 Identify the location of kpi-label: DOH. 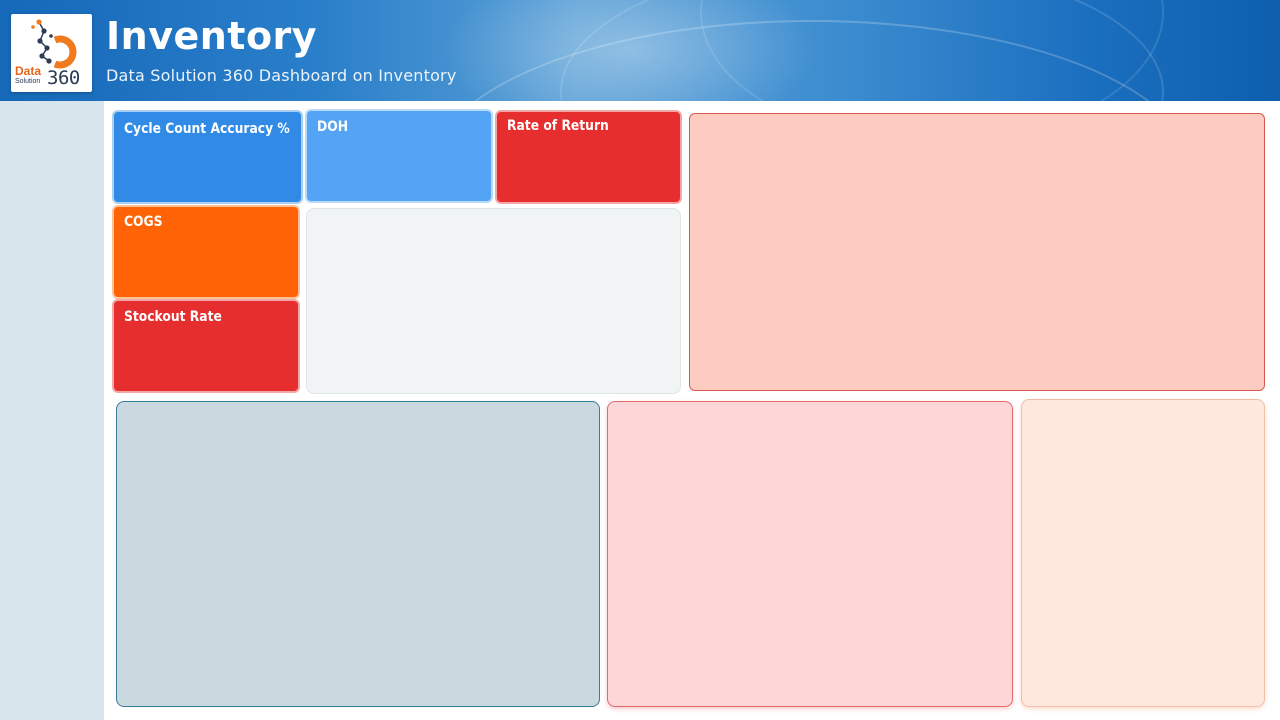
(333, 127).